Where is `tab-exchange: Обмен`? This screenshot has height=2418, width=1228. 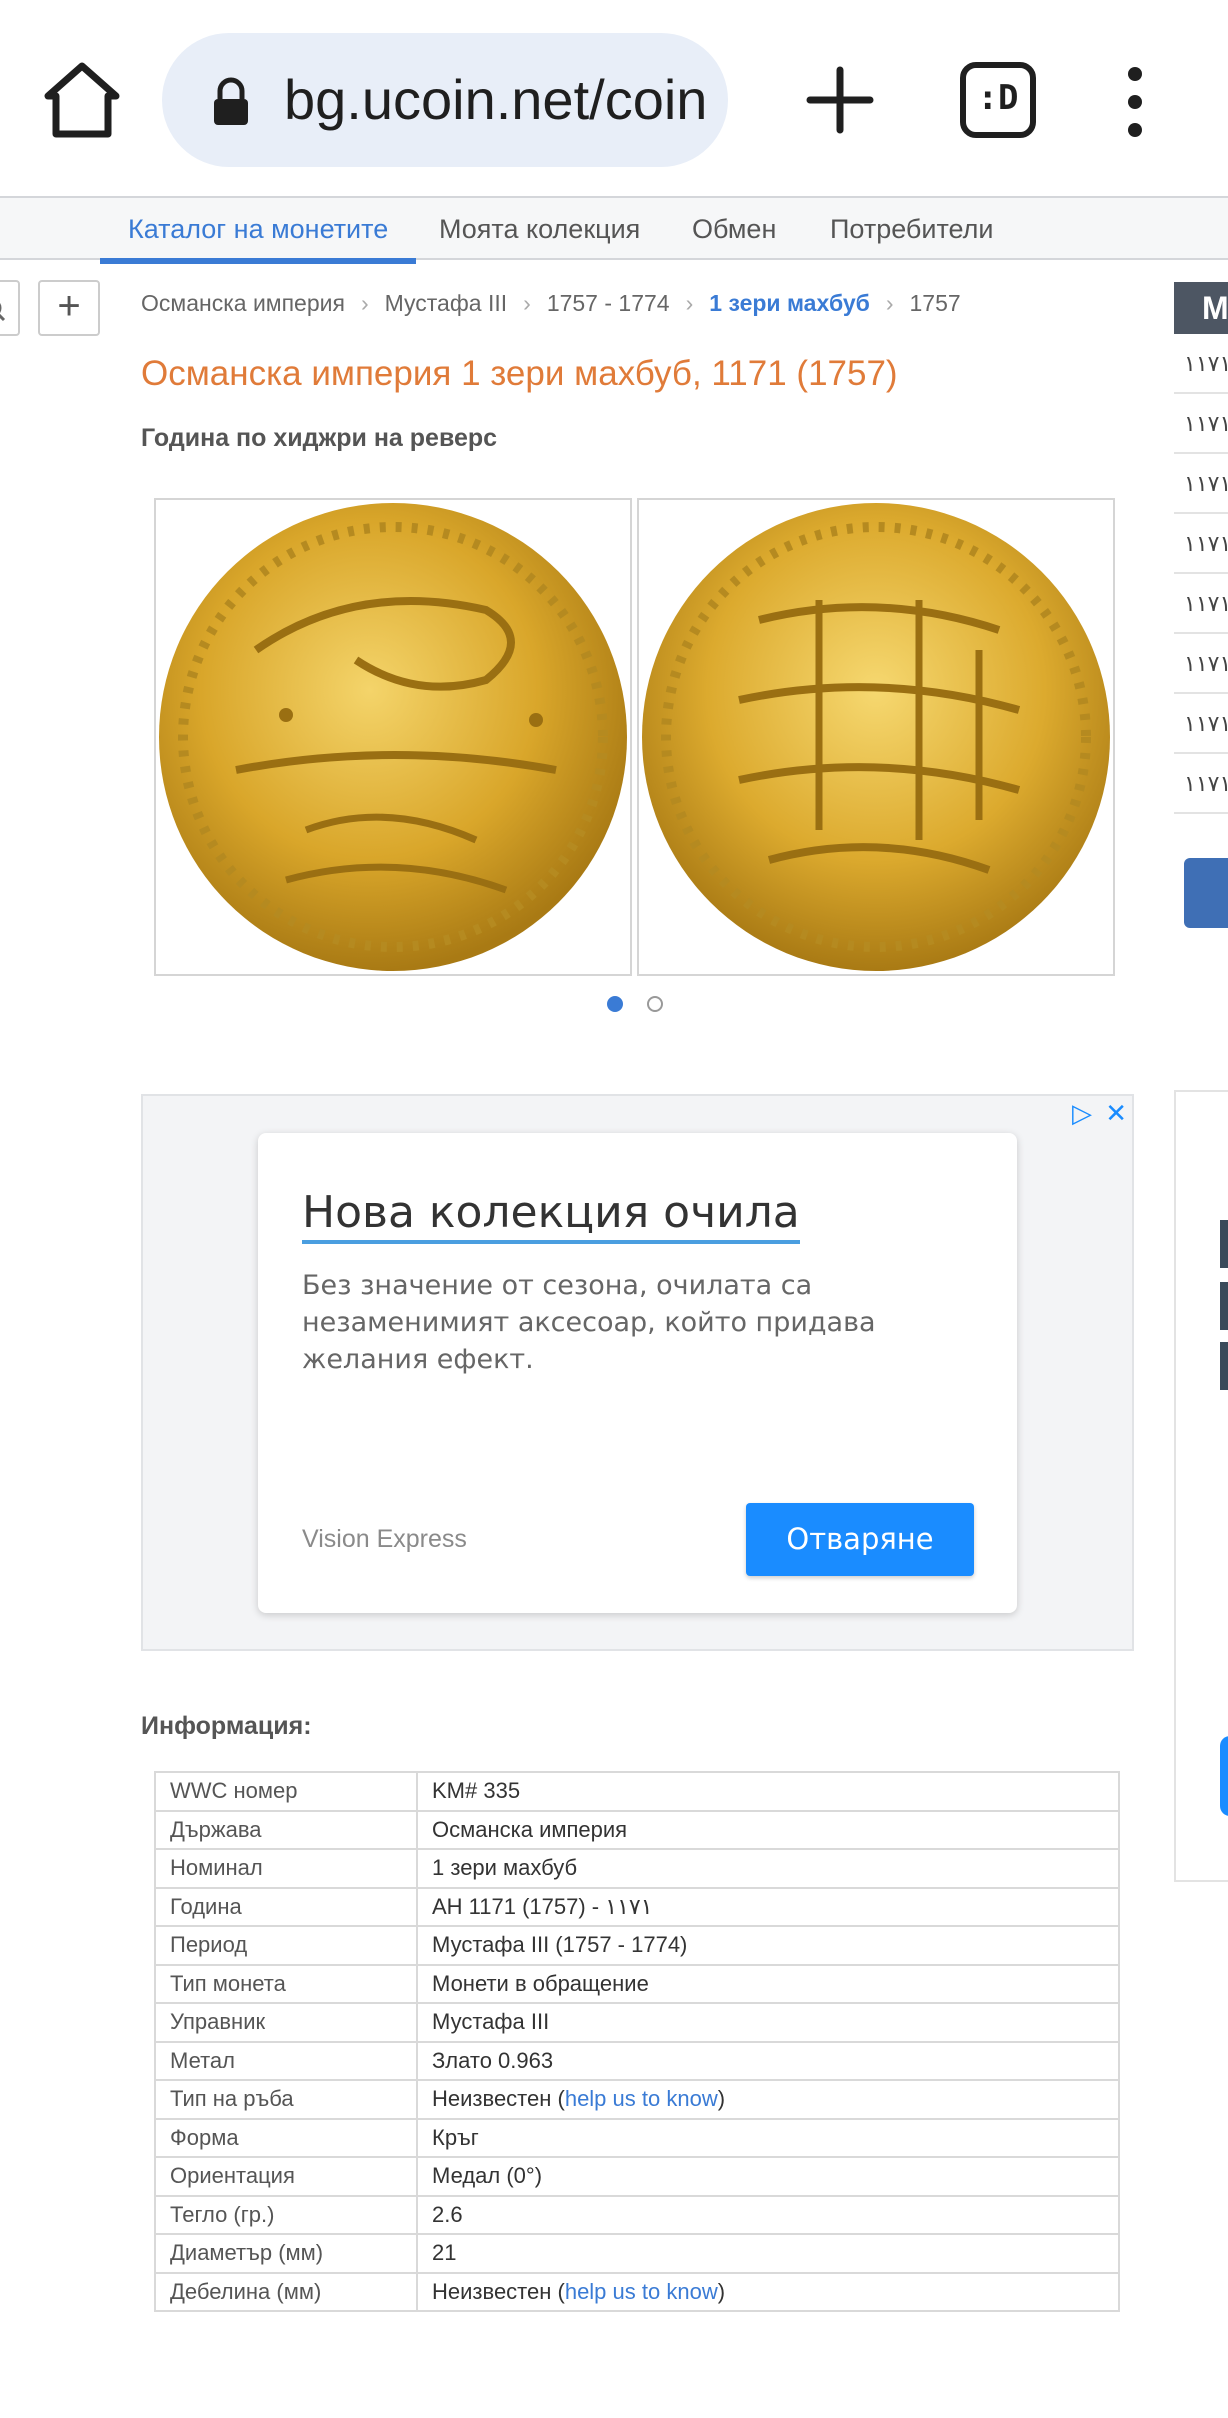 tab-exchange: Обмен is located at coordinates (734, 229).